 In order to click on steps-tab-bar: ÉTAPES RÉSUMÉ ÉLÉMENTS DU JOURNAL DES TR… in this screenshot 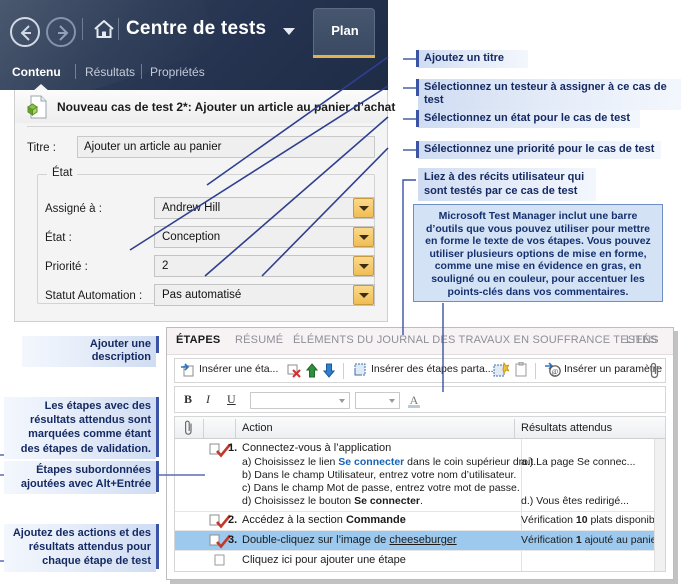, I will do `click(420, 341)`.